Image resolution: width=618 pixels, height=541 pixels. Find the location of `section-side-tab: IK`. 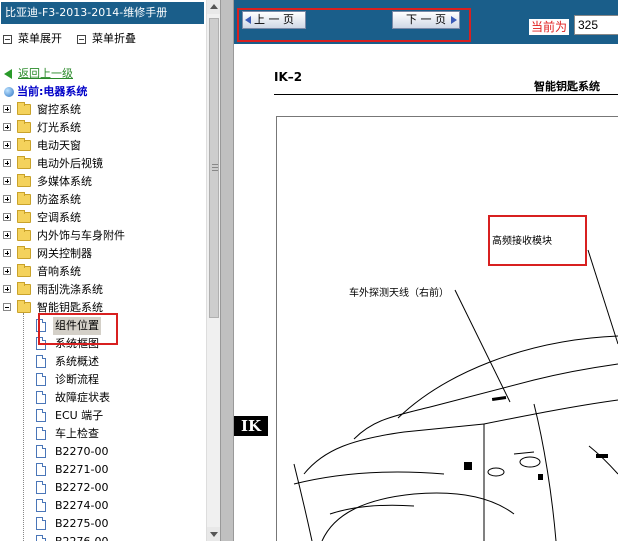

section-side-tab: IK is located at coordinates (251, 426).